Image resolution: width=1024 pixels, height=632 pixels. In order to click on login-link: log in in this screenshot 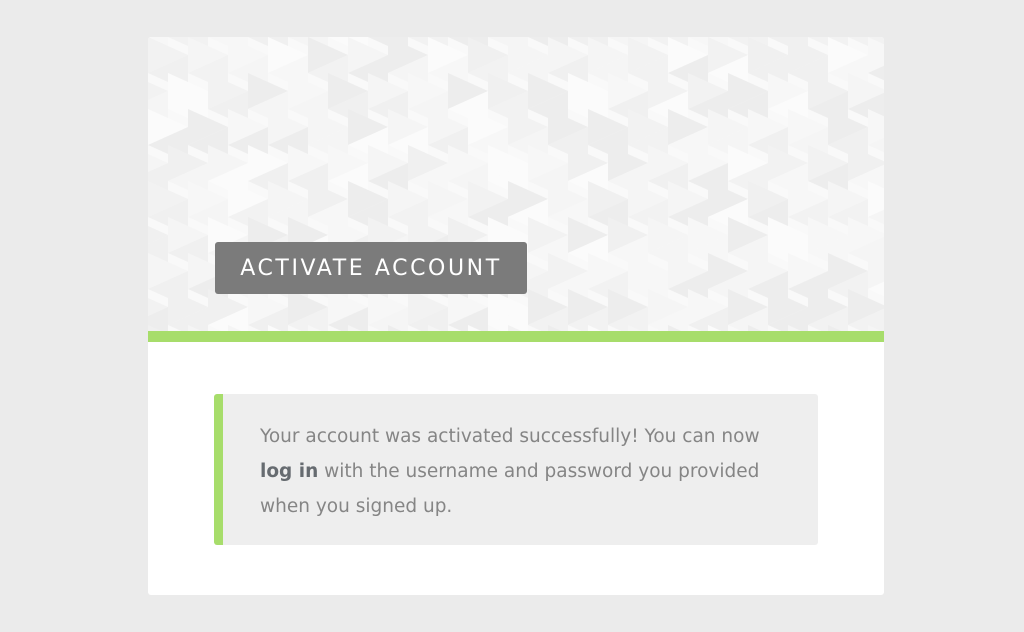, I will do `click(289, 471)`.